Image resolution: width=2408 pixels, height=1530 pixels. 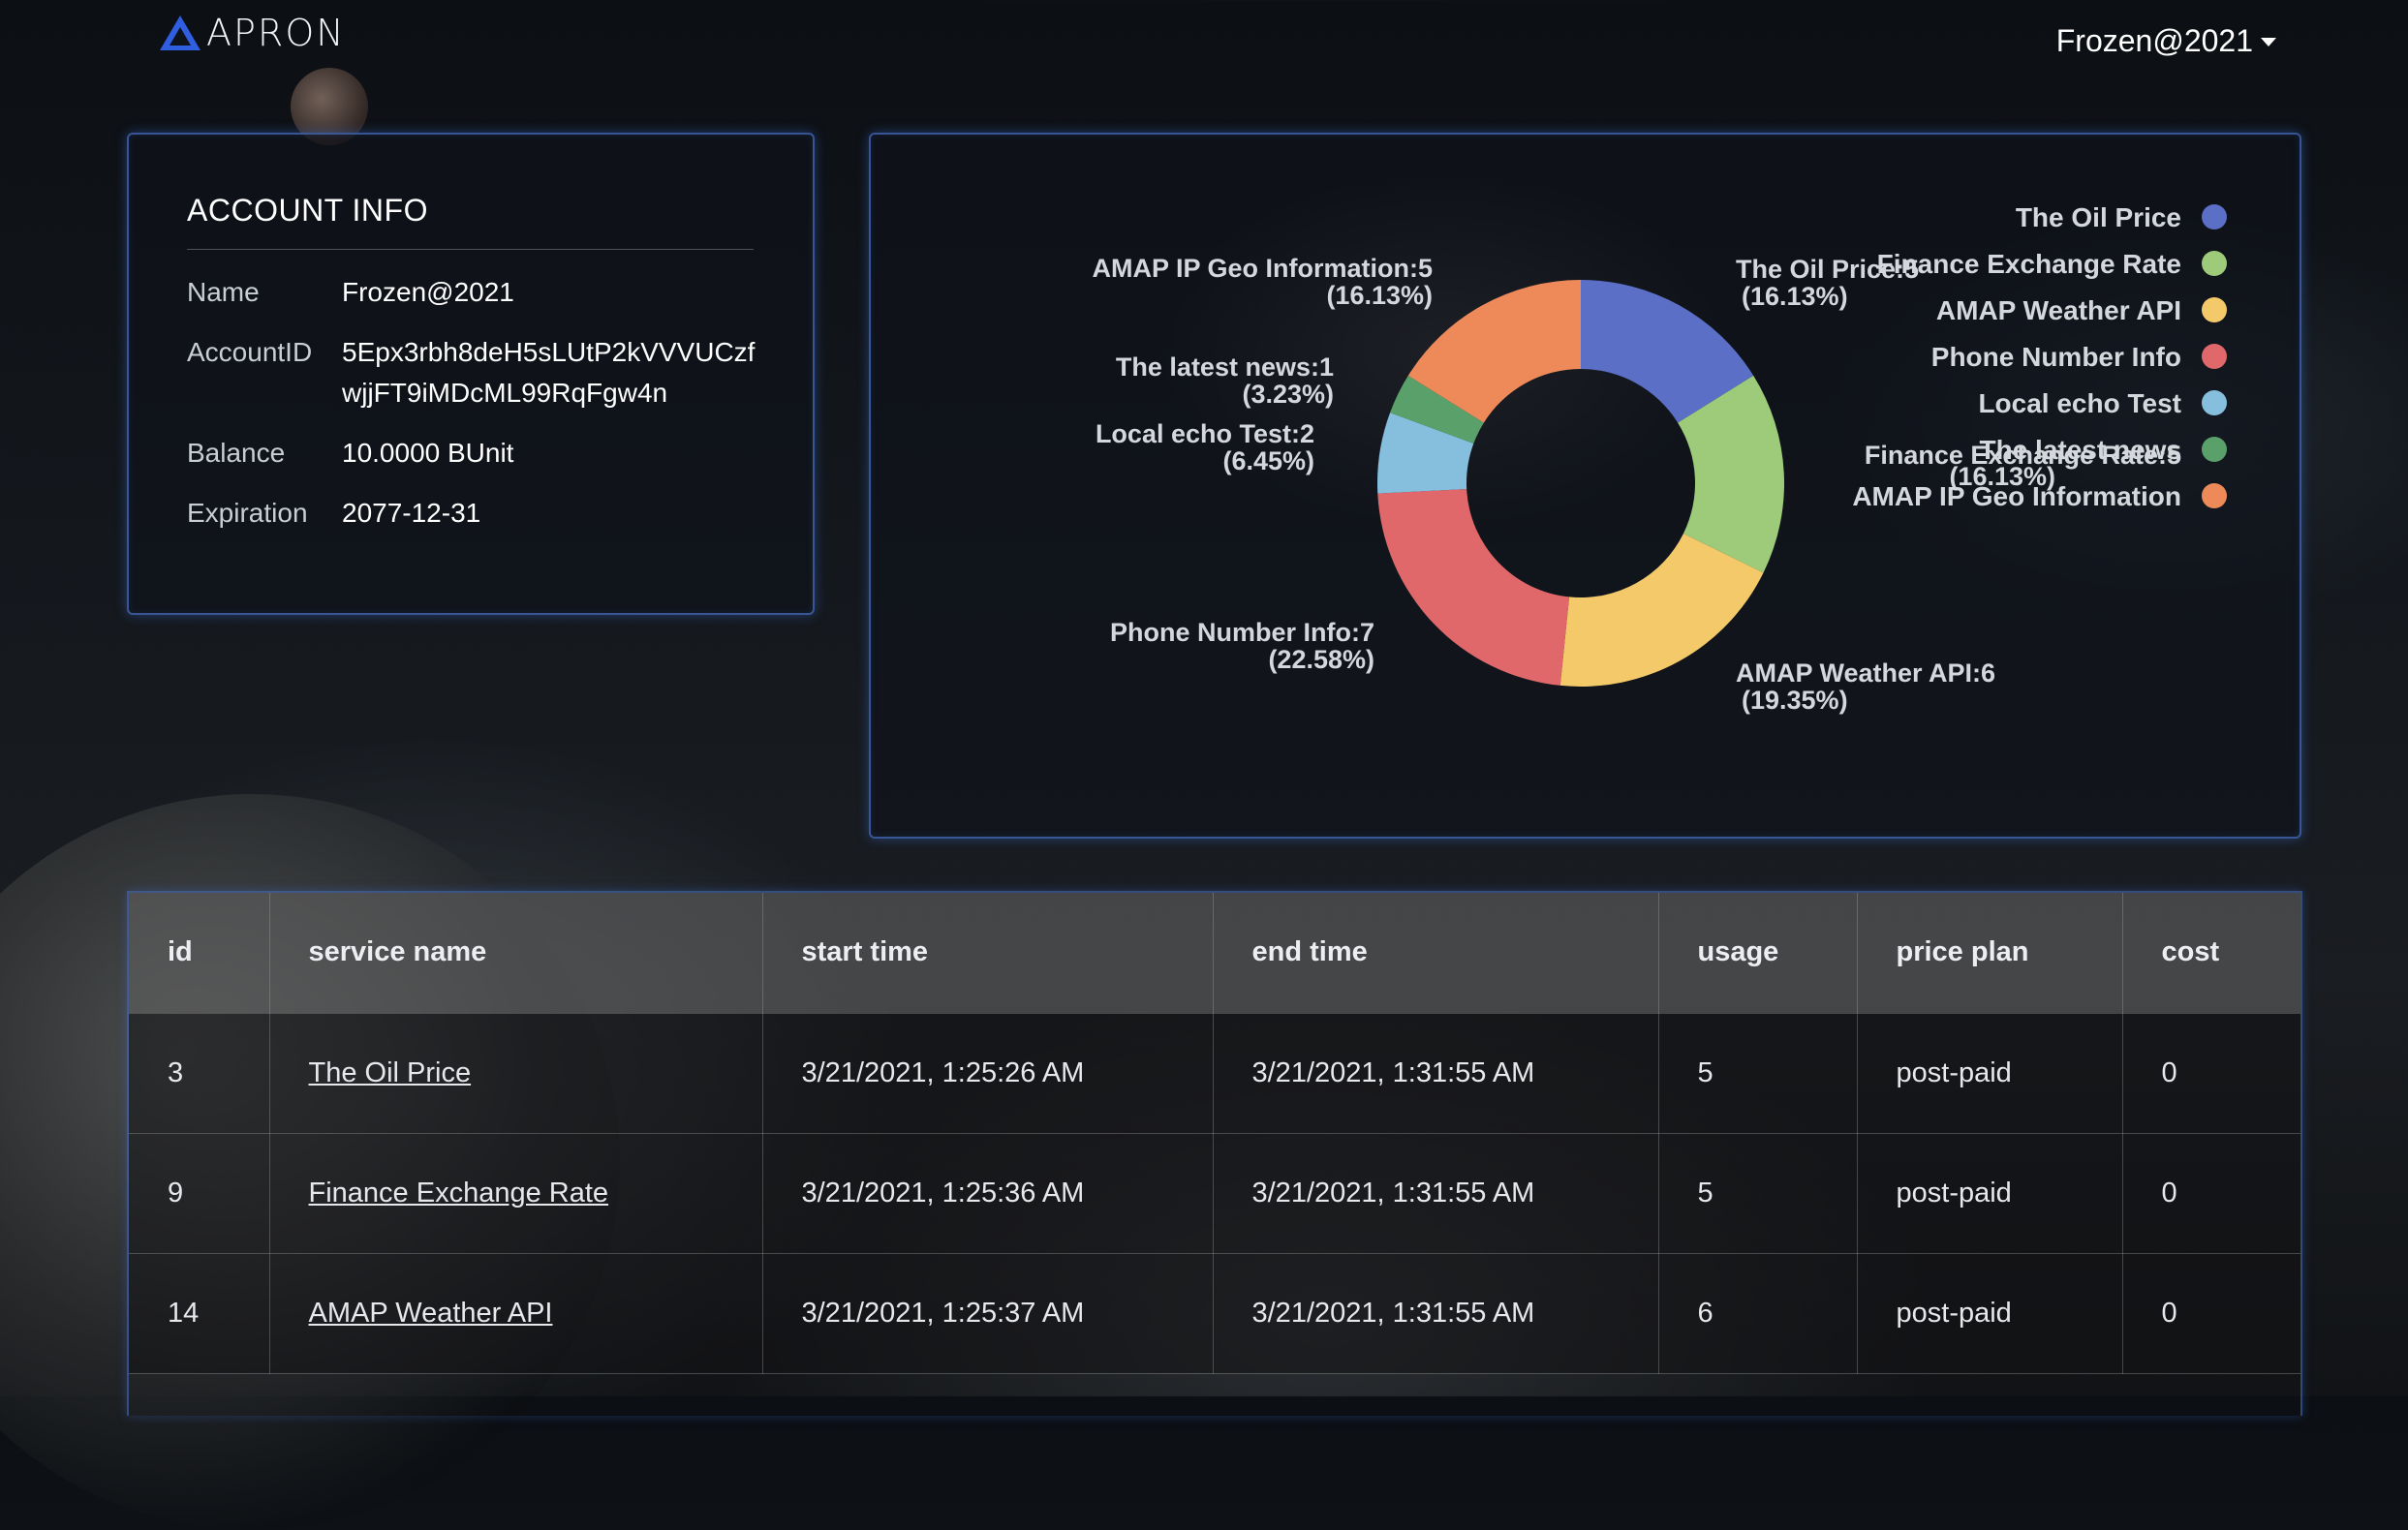 What do you see at coordinates (1473, 587) in the screenshot?
I see `donut-slice-phone-number-info` at bounding box center [1473, 587].